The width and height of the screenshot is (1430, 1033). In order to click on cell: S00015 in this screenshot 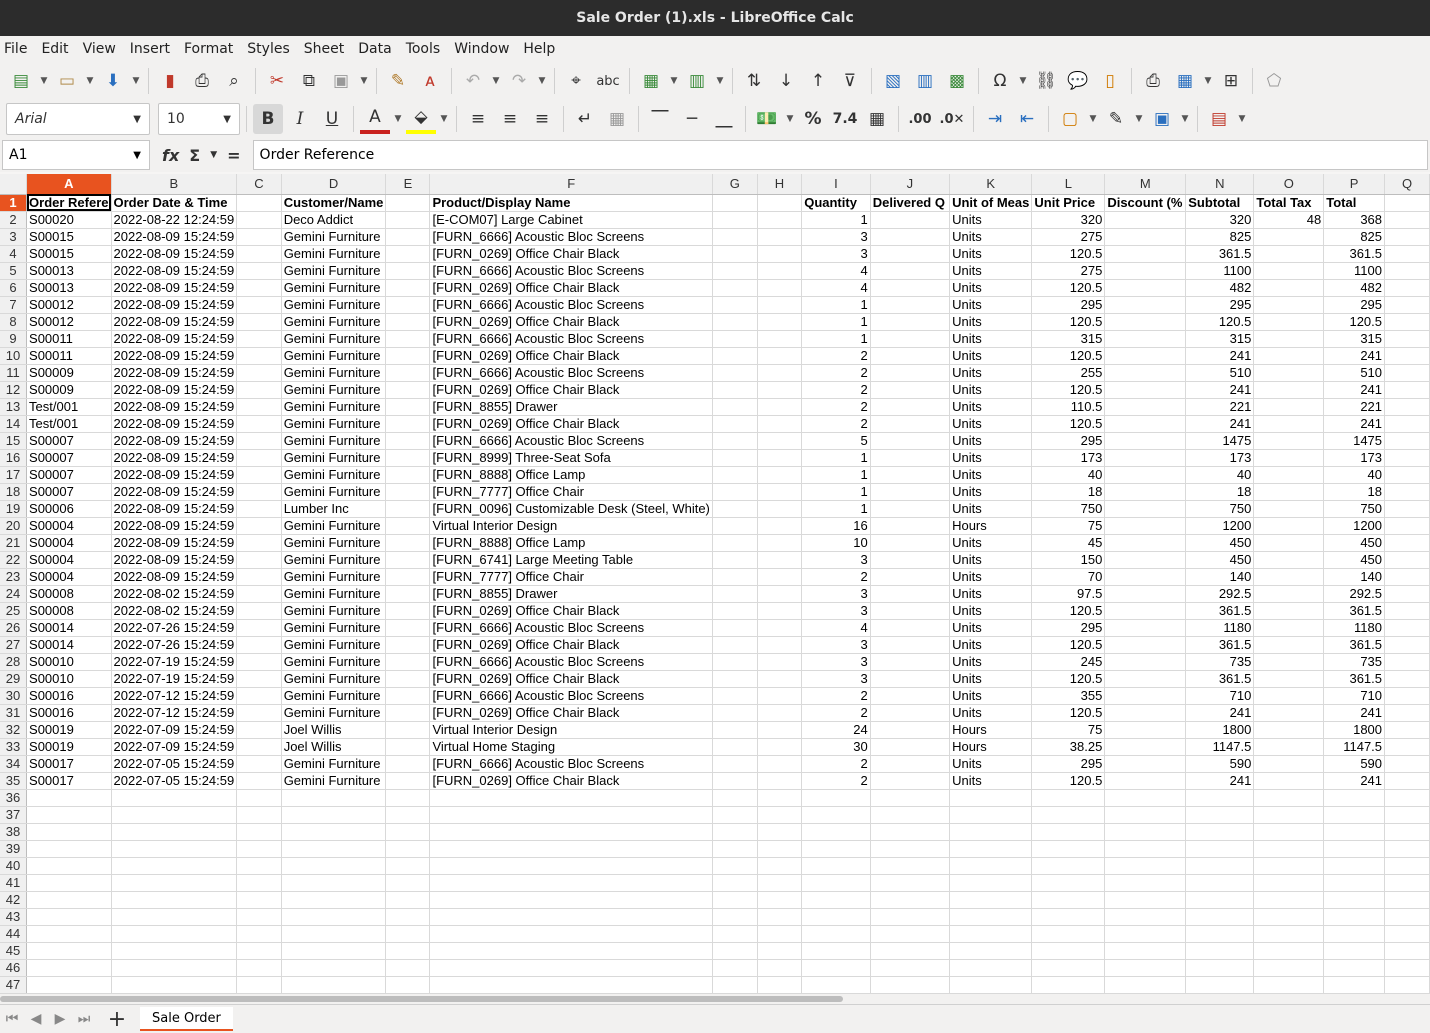, I will do `click(69, 237)`.